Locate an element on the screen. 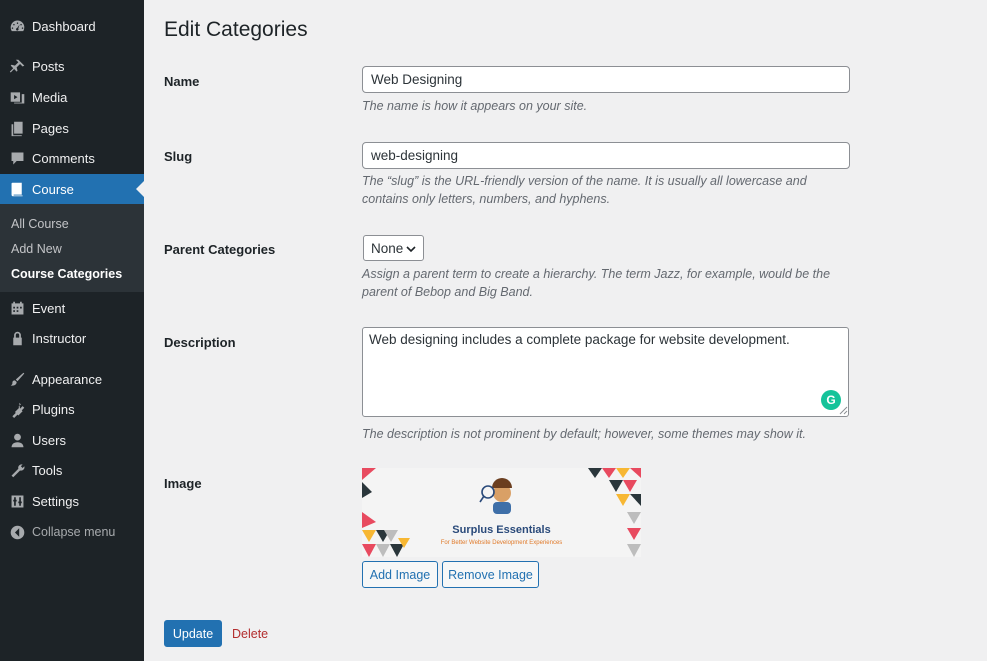  sidebar-item-comments: Comments is located at coordinates (72, 158).